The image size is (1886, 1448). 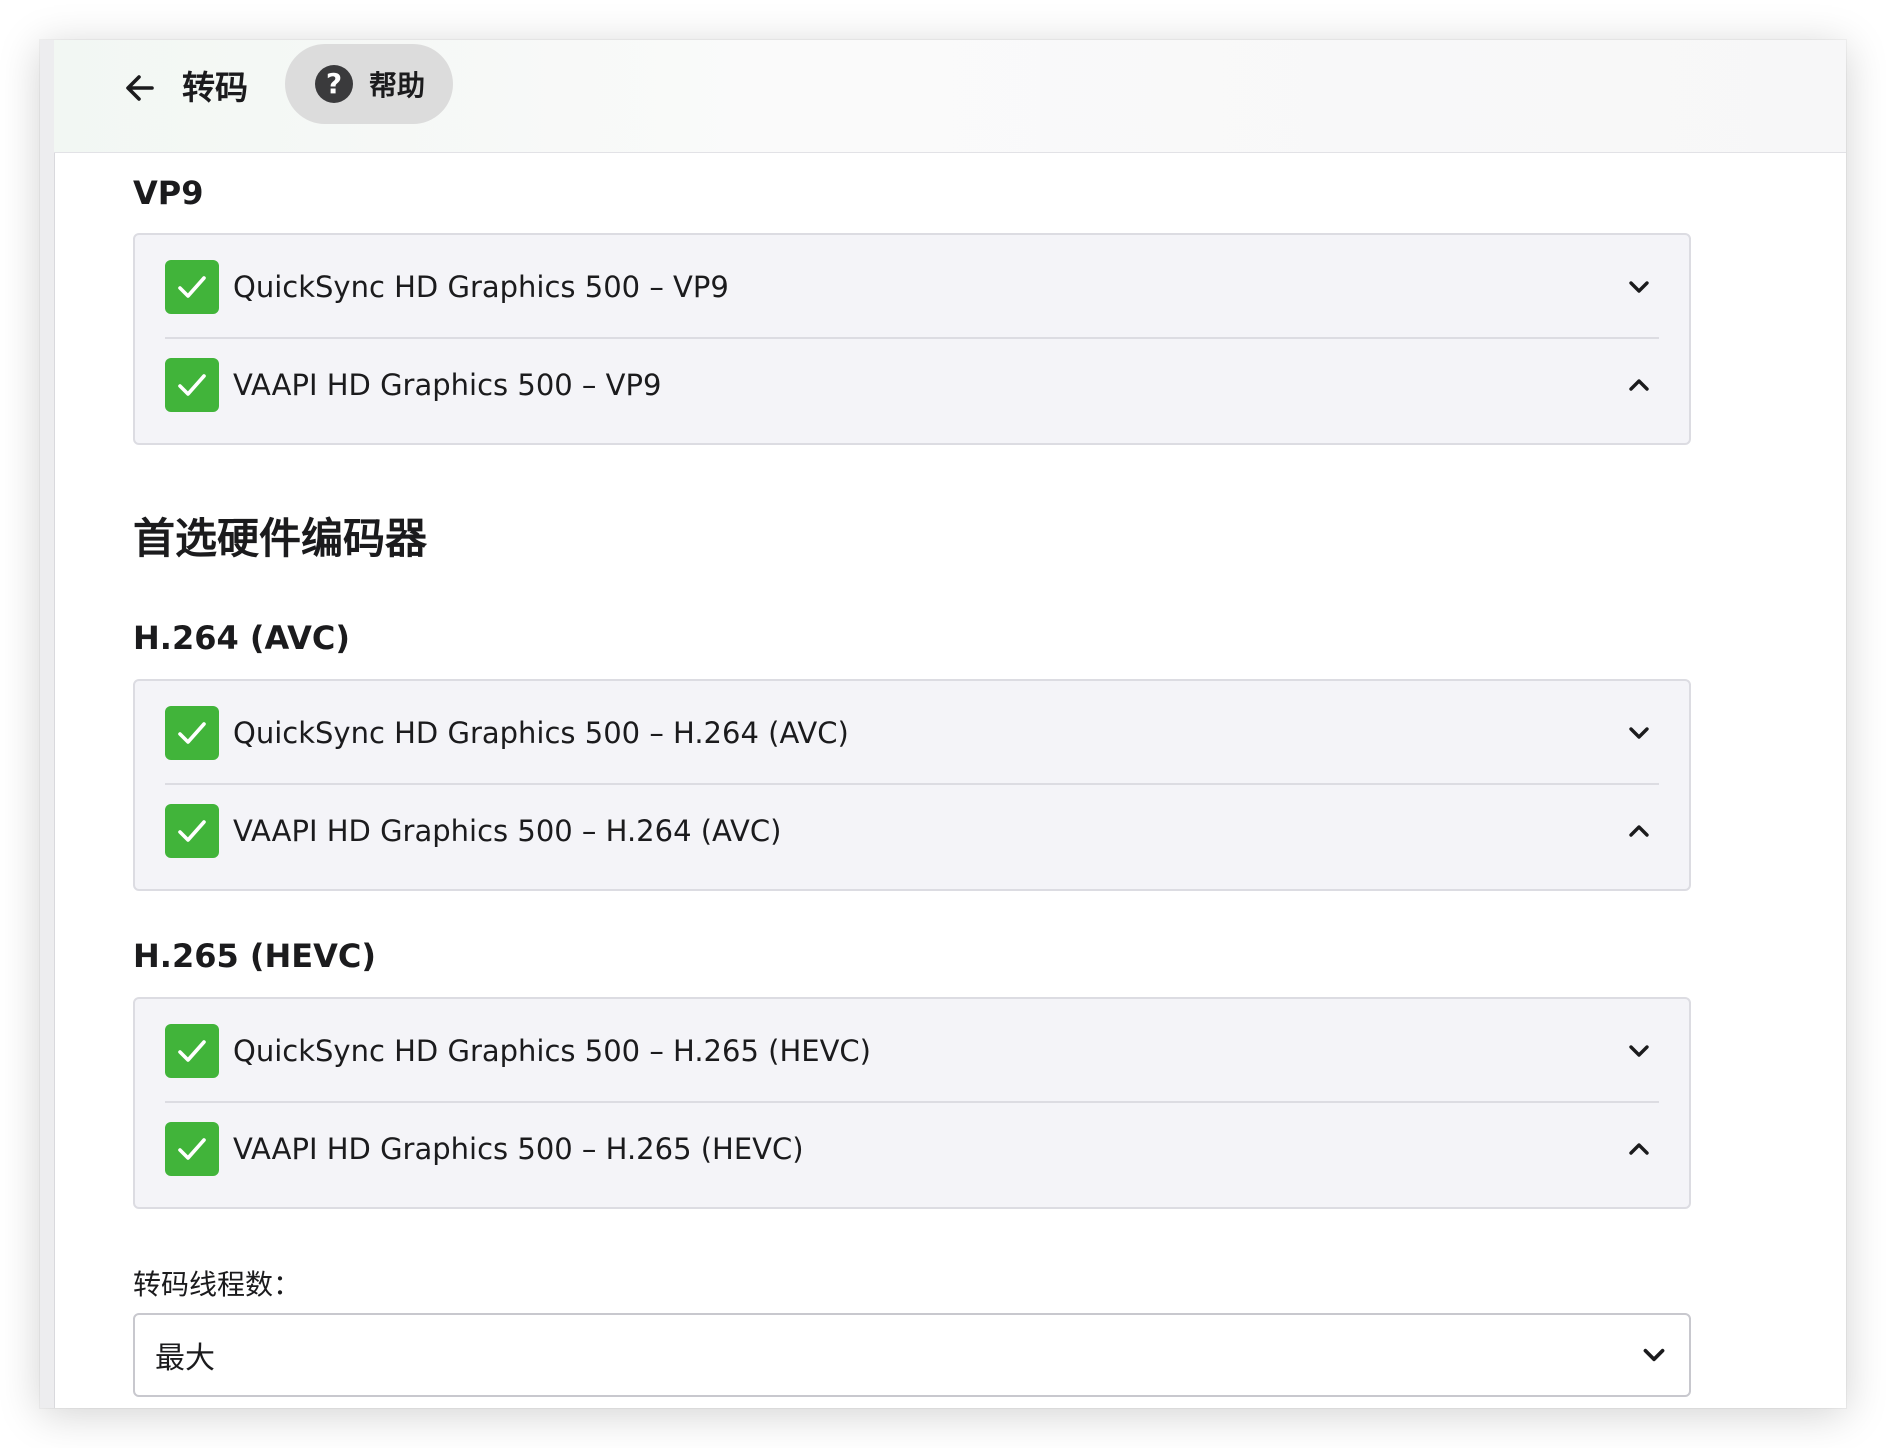 What do you see at coordinates (912, 287) in the screenshot?
I see `list-item: QuickSync HD Graphics 500 – VP9` at bounding box center [912, 287].